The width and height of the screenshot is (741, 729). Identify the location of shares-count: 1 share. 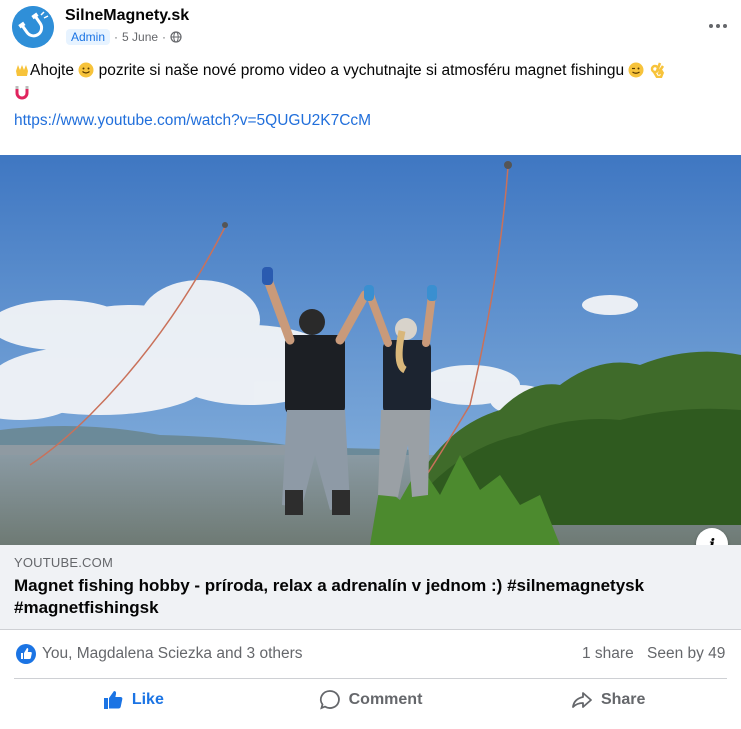
(608, 654).